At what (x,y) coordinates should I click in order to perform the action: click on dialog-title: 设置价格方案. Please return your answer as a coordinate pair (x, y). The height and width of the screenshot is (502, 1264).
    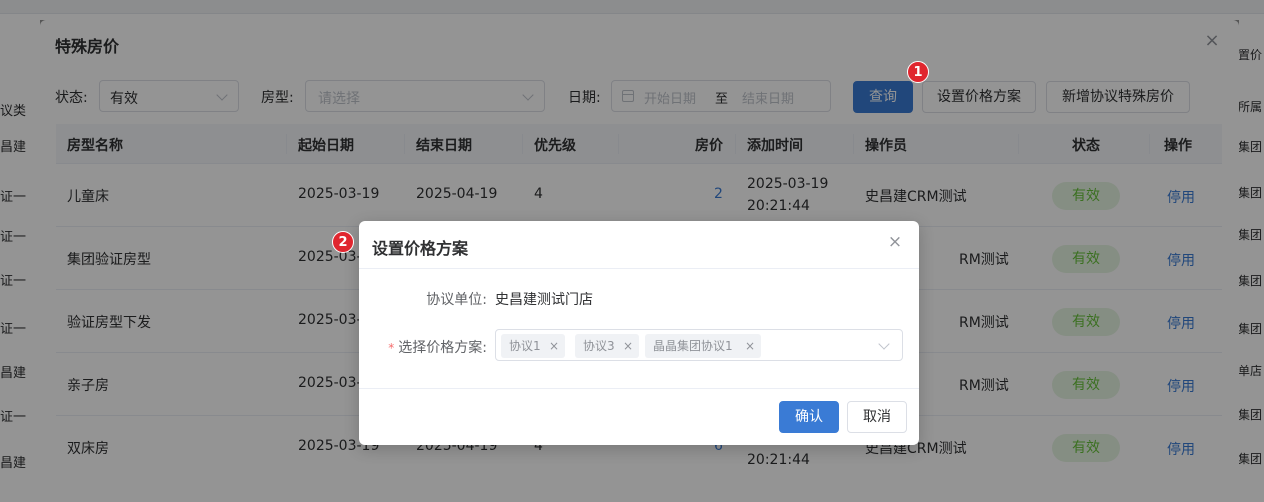
    Looking at the image, I should click on (420, 248).